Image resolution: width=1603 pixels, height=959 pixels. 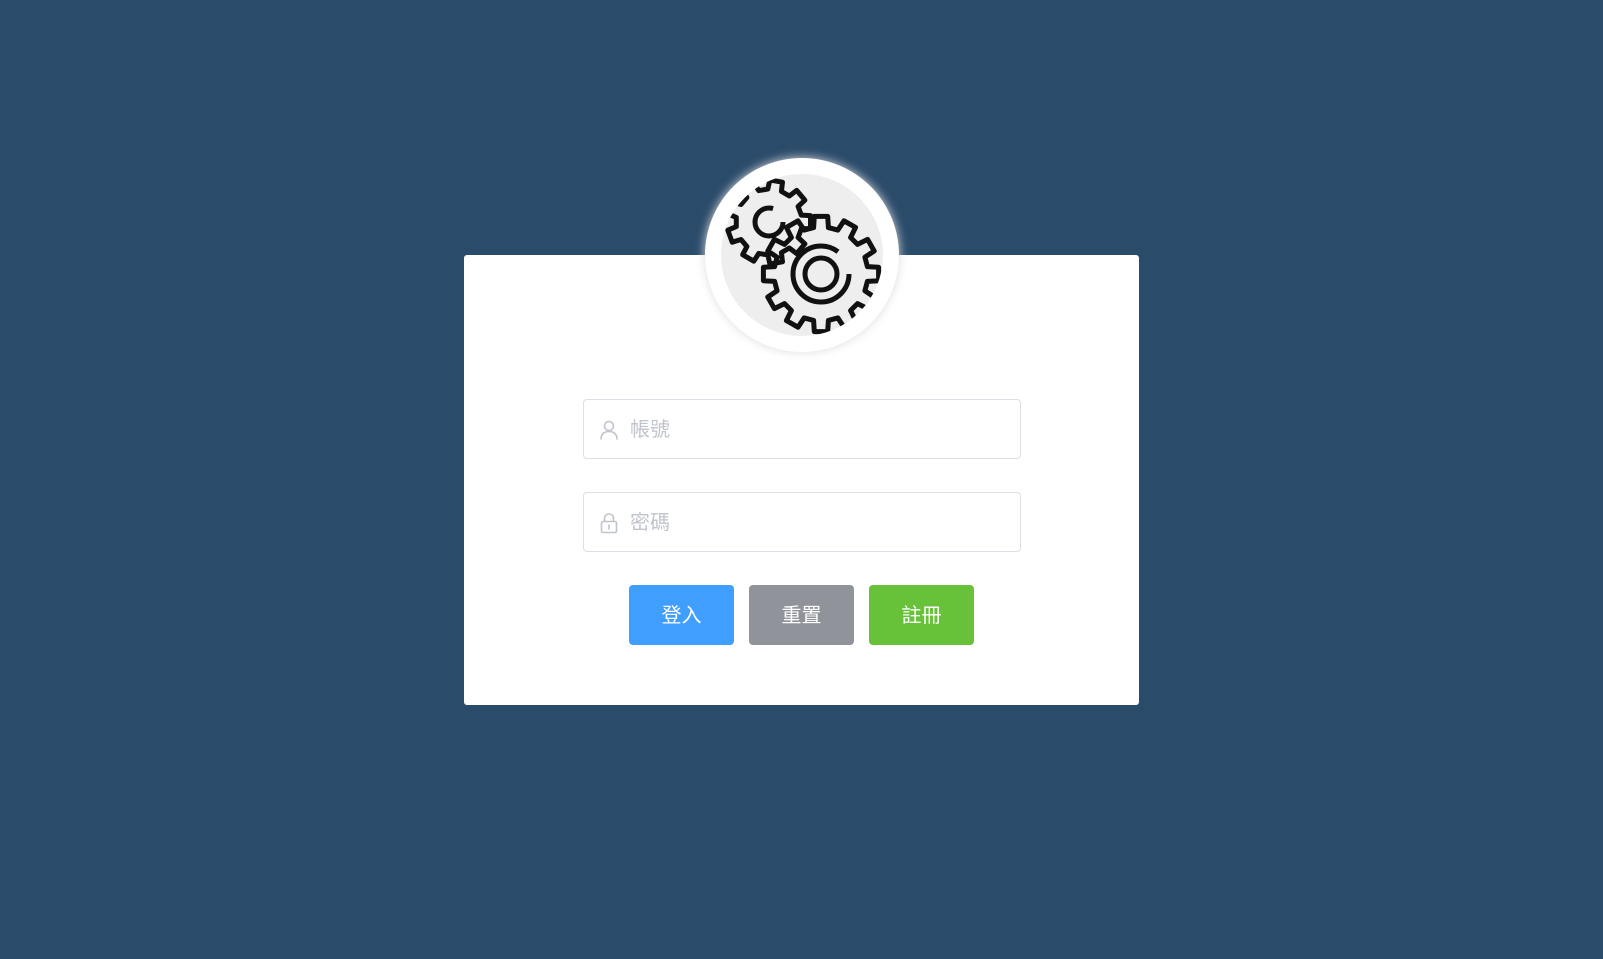 I want to click on gears-icon, so click(x=803, y=256).